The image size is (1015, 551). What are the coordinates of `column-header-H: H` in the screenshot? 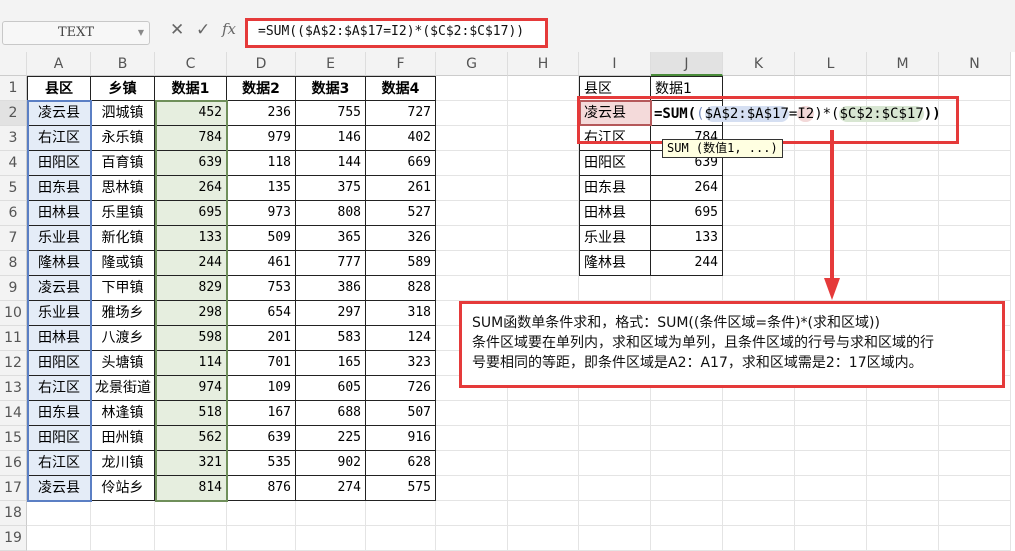 It's located at (543, 64).